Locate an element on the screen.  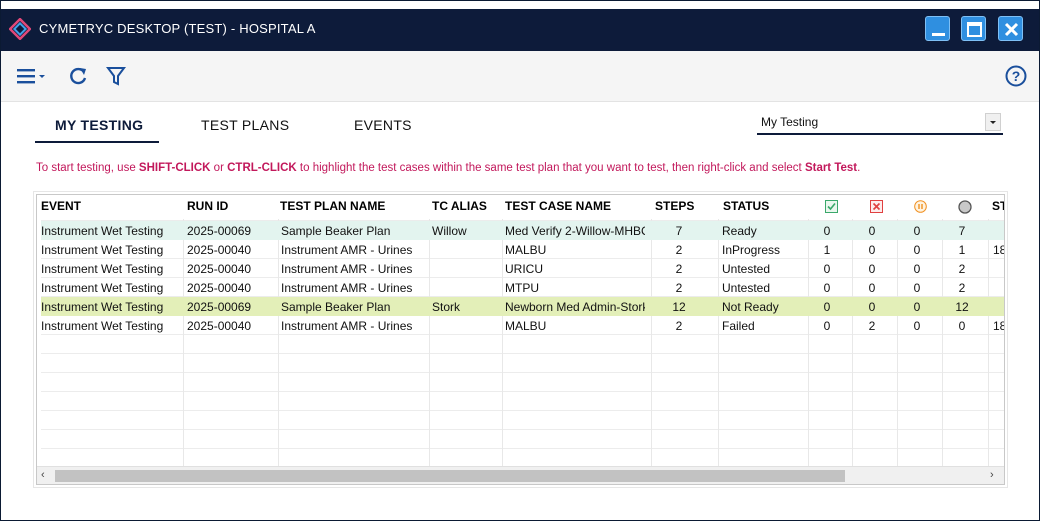
cell-failed-count: 2 is located at coordinates (872, 326).